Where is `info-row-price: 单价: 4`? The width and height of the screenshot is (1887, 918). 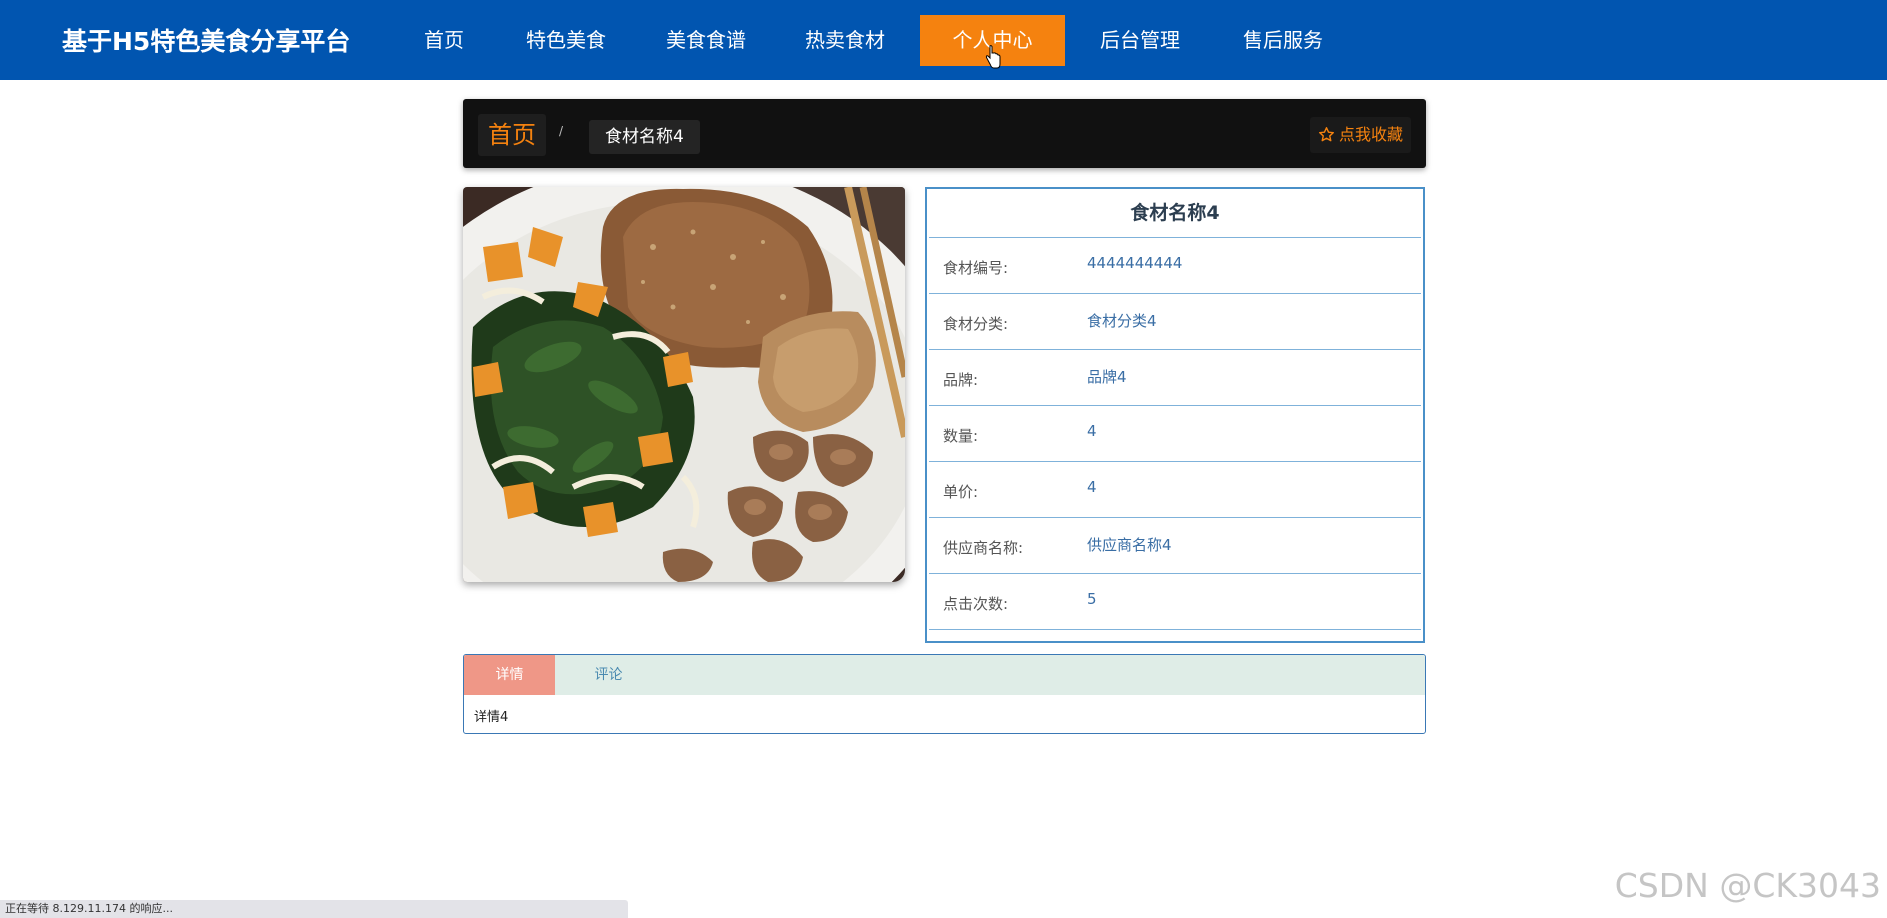 info-row-price: 单价: 4 is located at coordinates (1175, 490).